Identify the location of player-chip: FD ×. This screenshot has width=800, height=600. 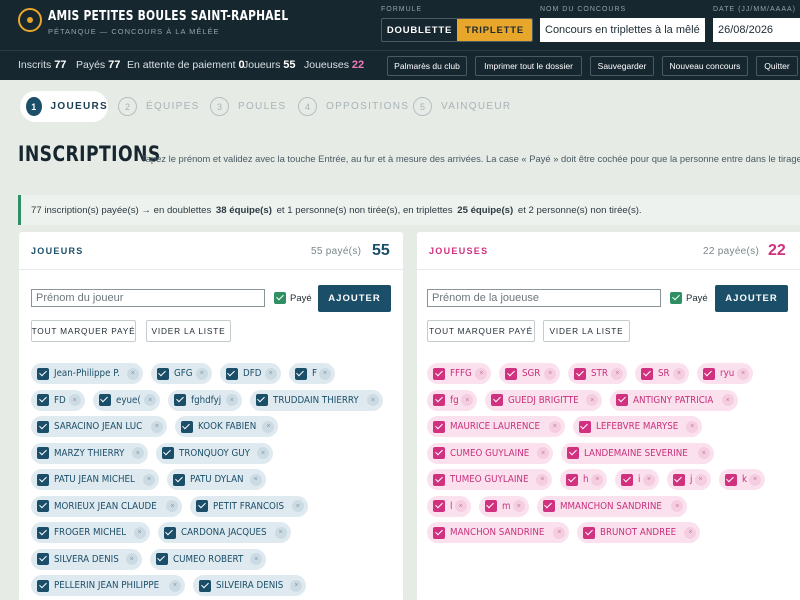
(58, 400).